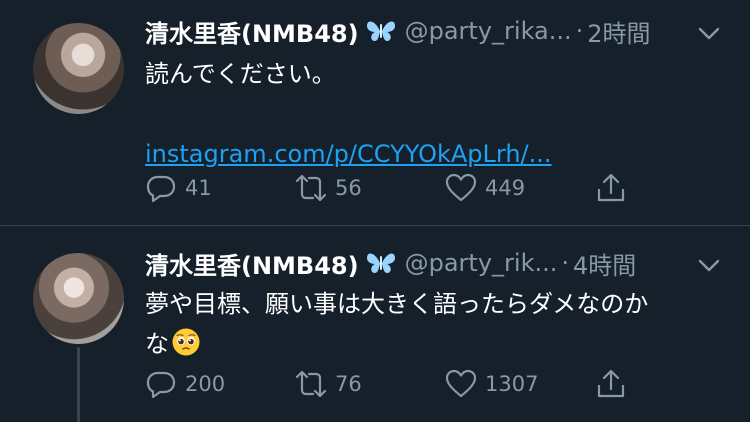  What do you see at coordinates (395, 188) in the screenshot?
I see `tweet-actions: 41 56 449` at bounding box center [395, 188].